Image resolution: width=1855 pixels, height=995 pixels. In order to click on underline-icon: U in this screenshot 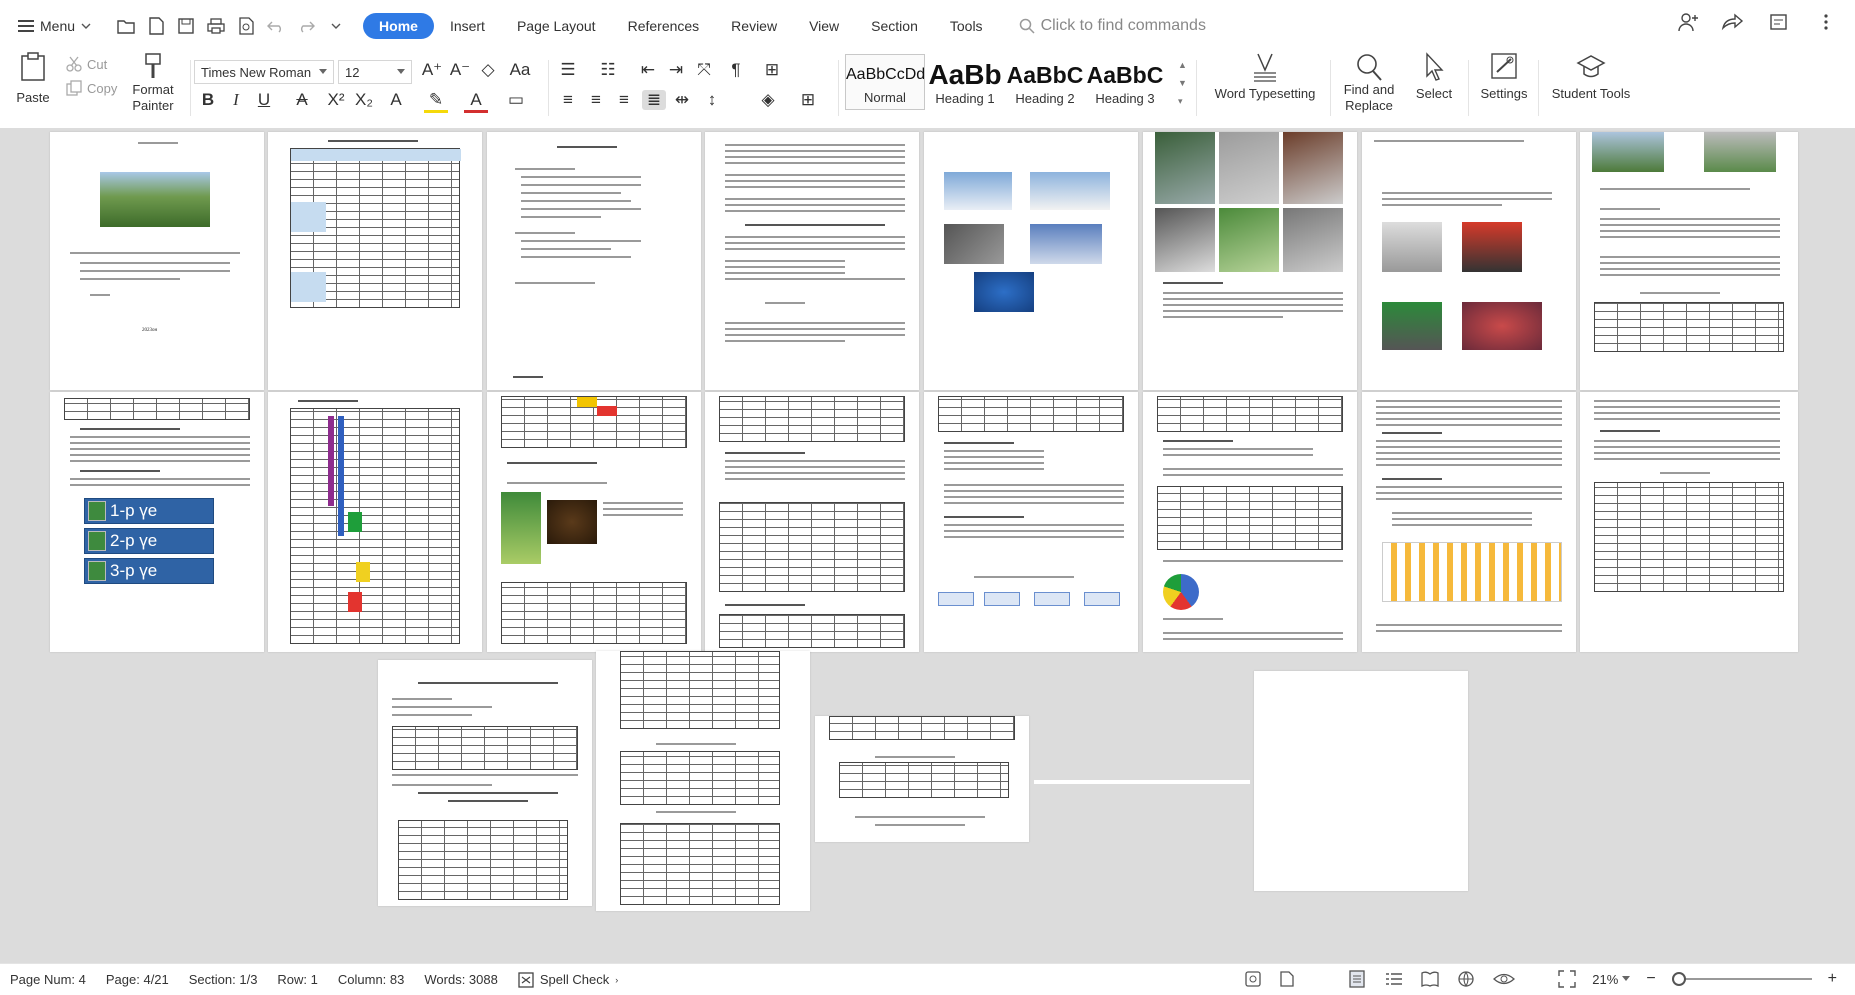, I will do `click(264, 100)`.